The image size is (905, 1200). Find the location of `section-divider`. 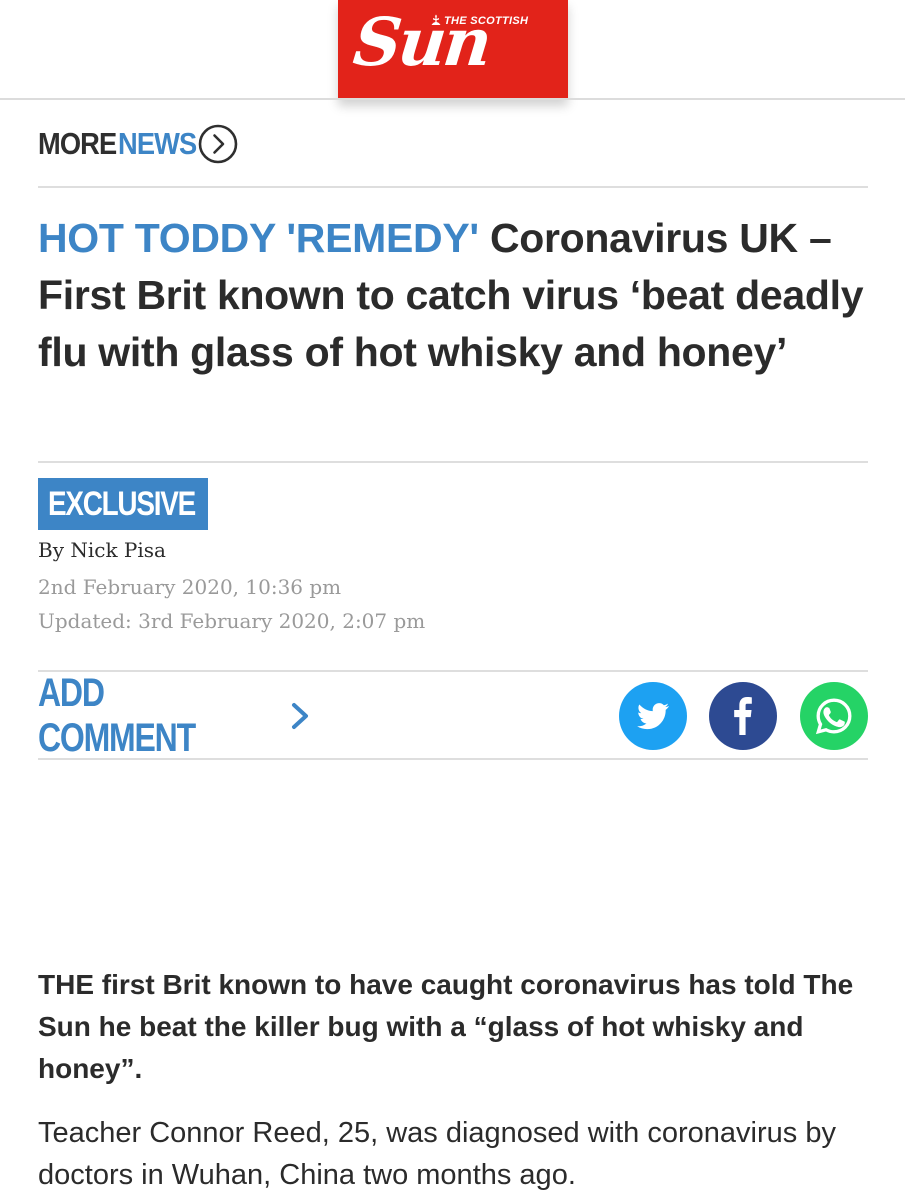

section-divider is located at coordinates (453, 187).